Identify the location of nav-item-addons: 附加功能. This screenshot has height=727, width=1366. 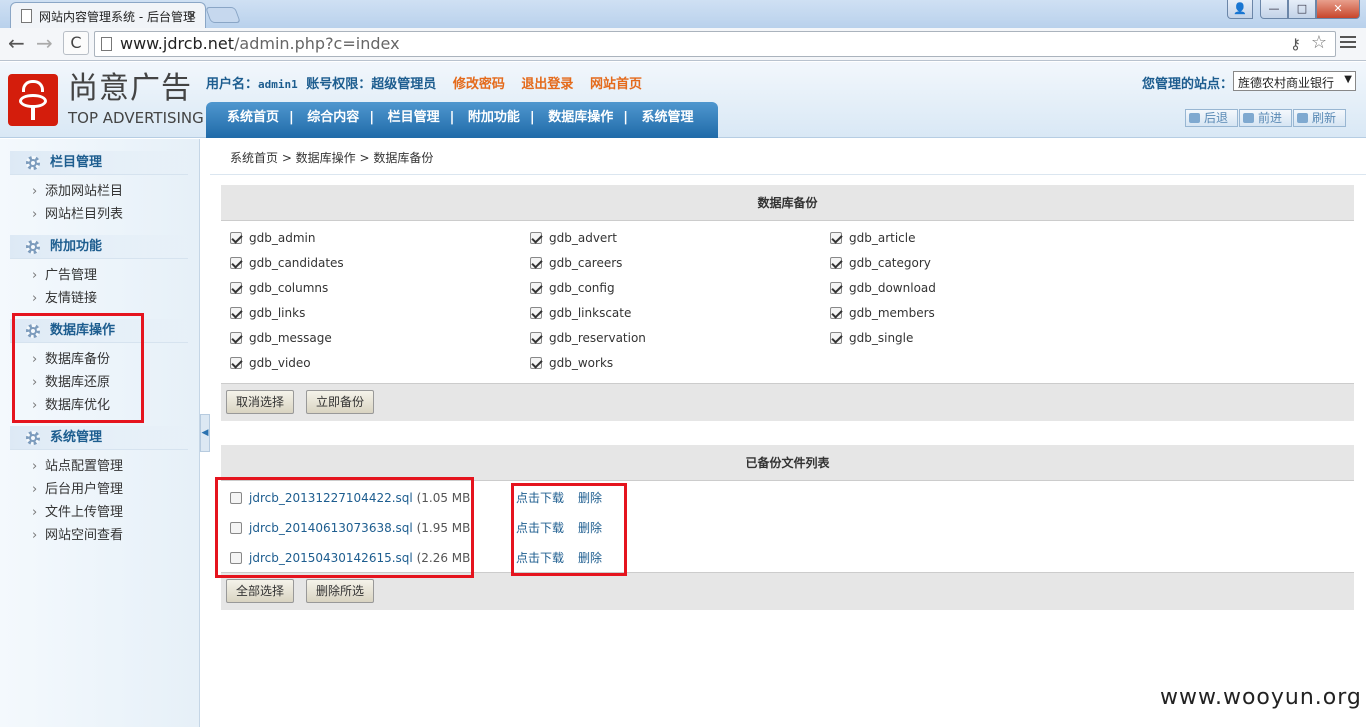
(494, 117).